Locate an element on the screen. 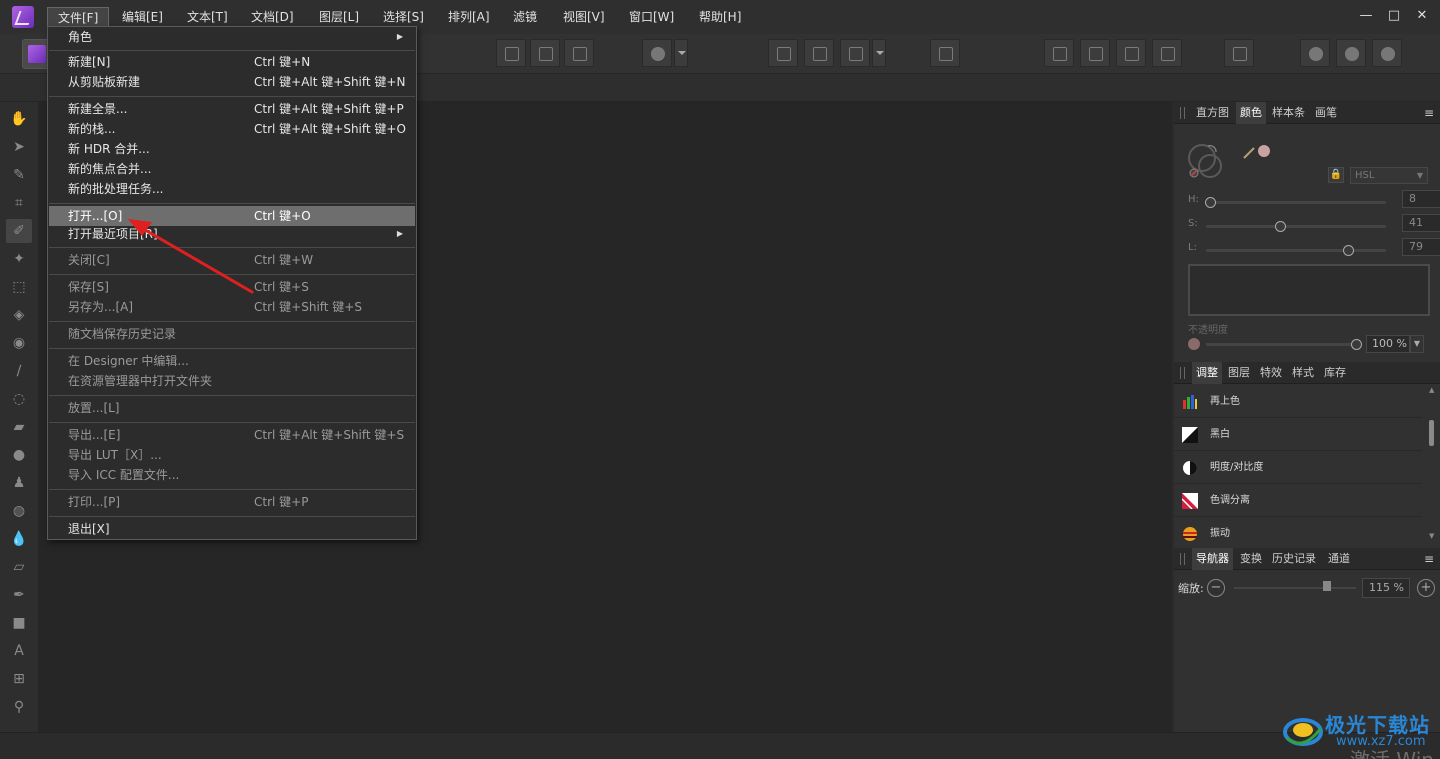  menu-edit: 编辑[E] is located at coordinates (142, 17).